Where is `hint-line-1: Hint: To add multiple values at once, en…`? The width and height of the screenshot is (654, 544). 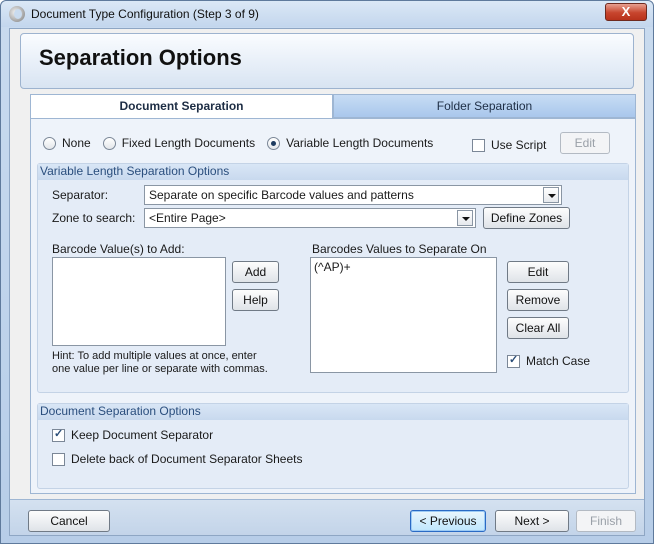
hint-line-1: Hint: To add multiple values at once, en… is located at coordinates (154, 356).